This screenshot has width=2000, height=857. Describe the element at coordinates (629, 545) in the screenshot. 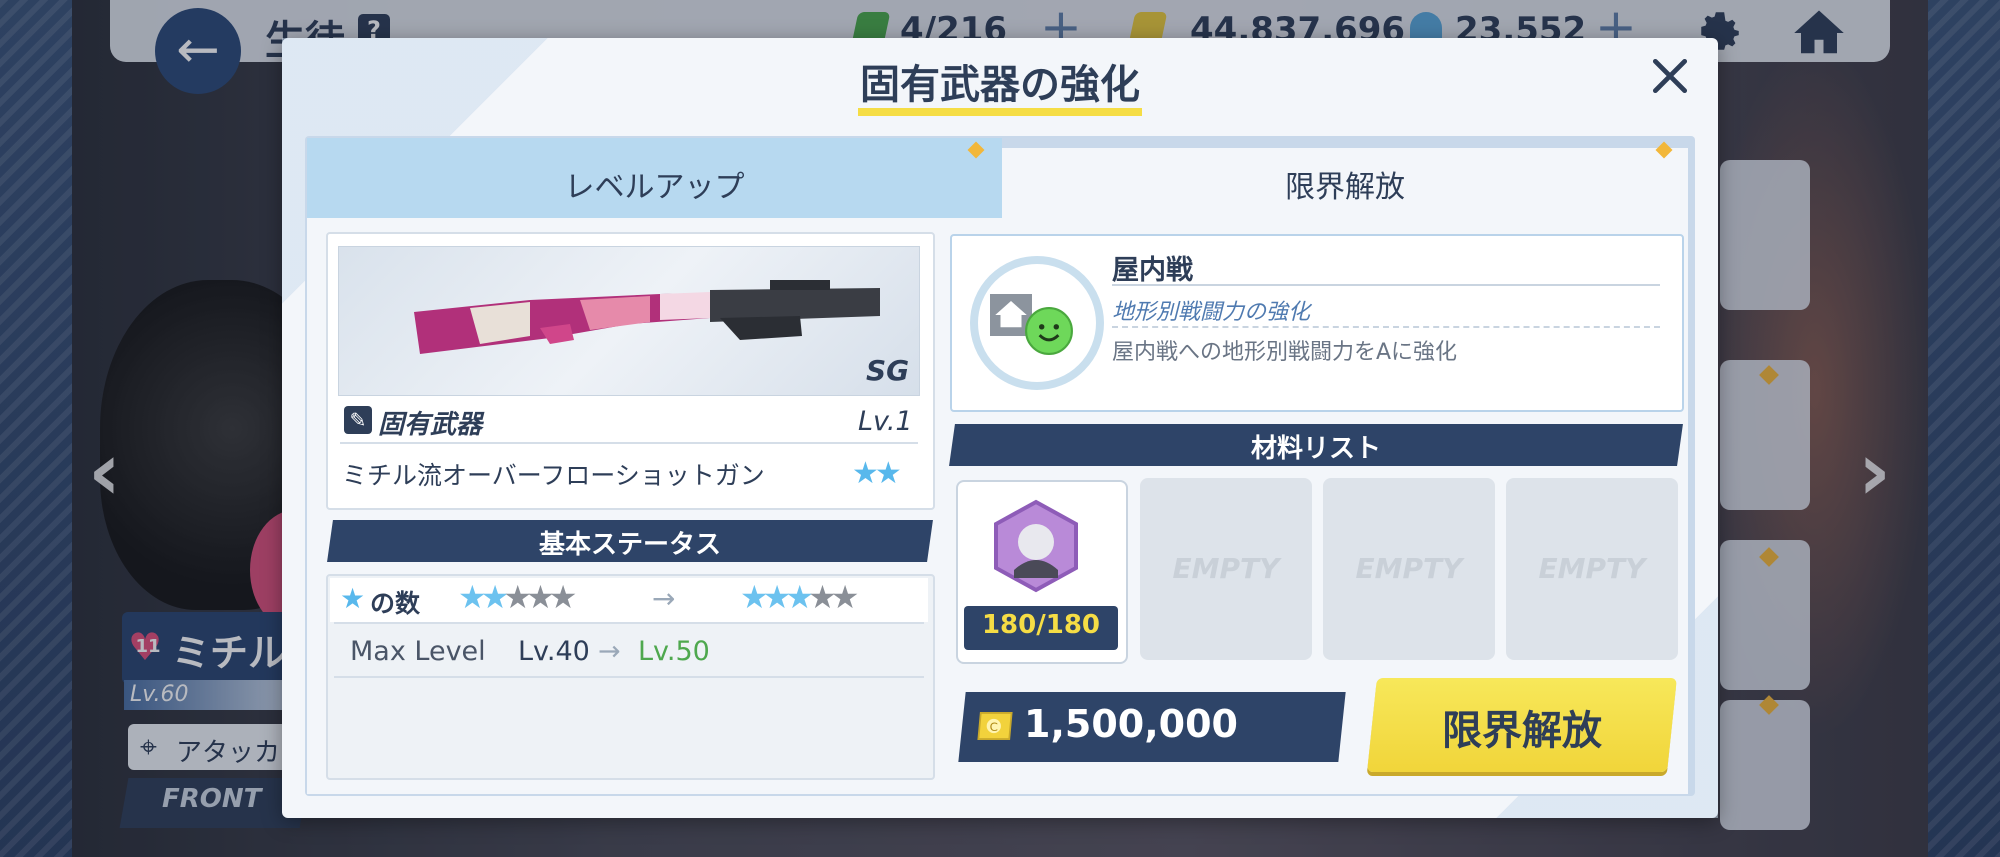

I see `status-header: 基本ステータス` at that location.